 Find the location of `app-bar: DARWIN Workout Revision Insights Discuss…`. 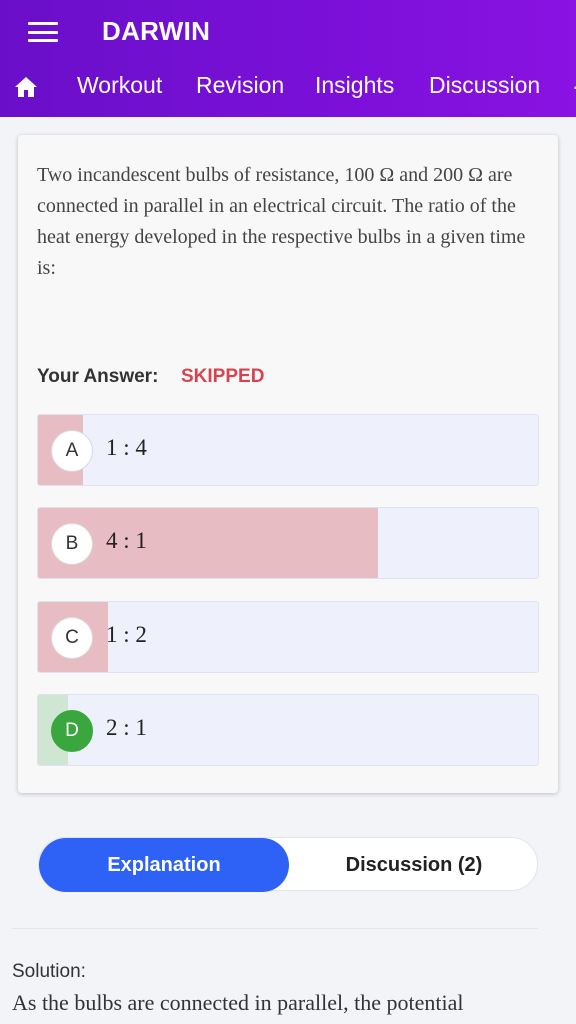

app-bar: DARWIN Workout Revision Insights Discuss… is located at coordinates (288, 58).